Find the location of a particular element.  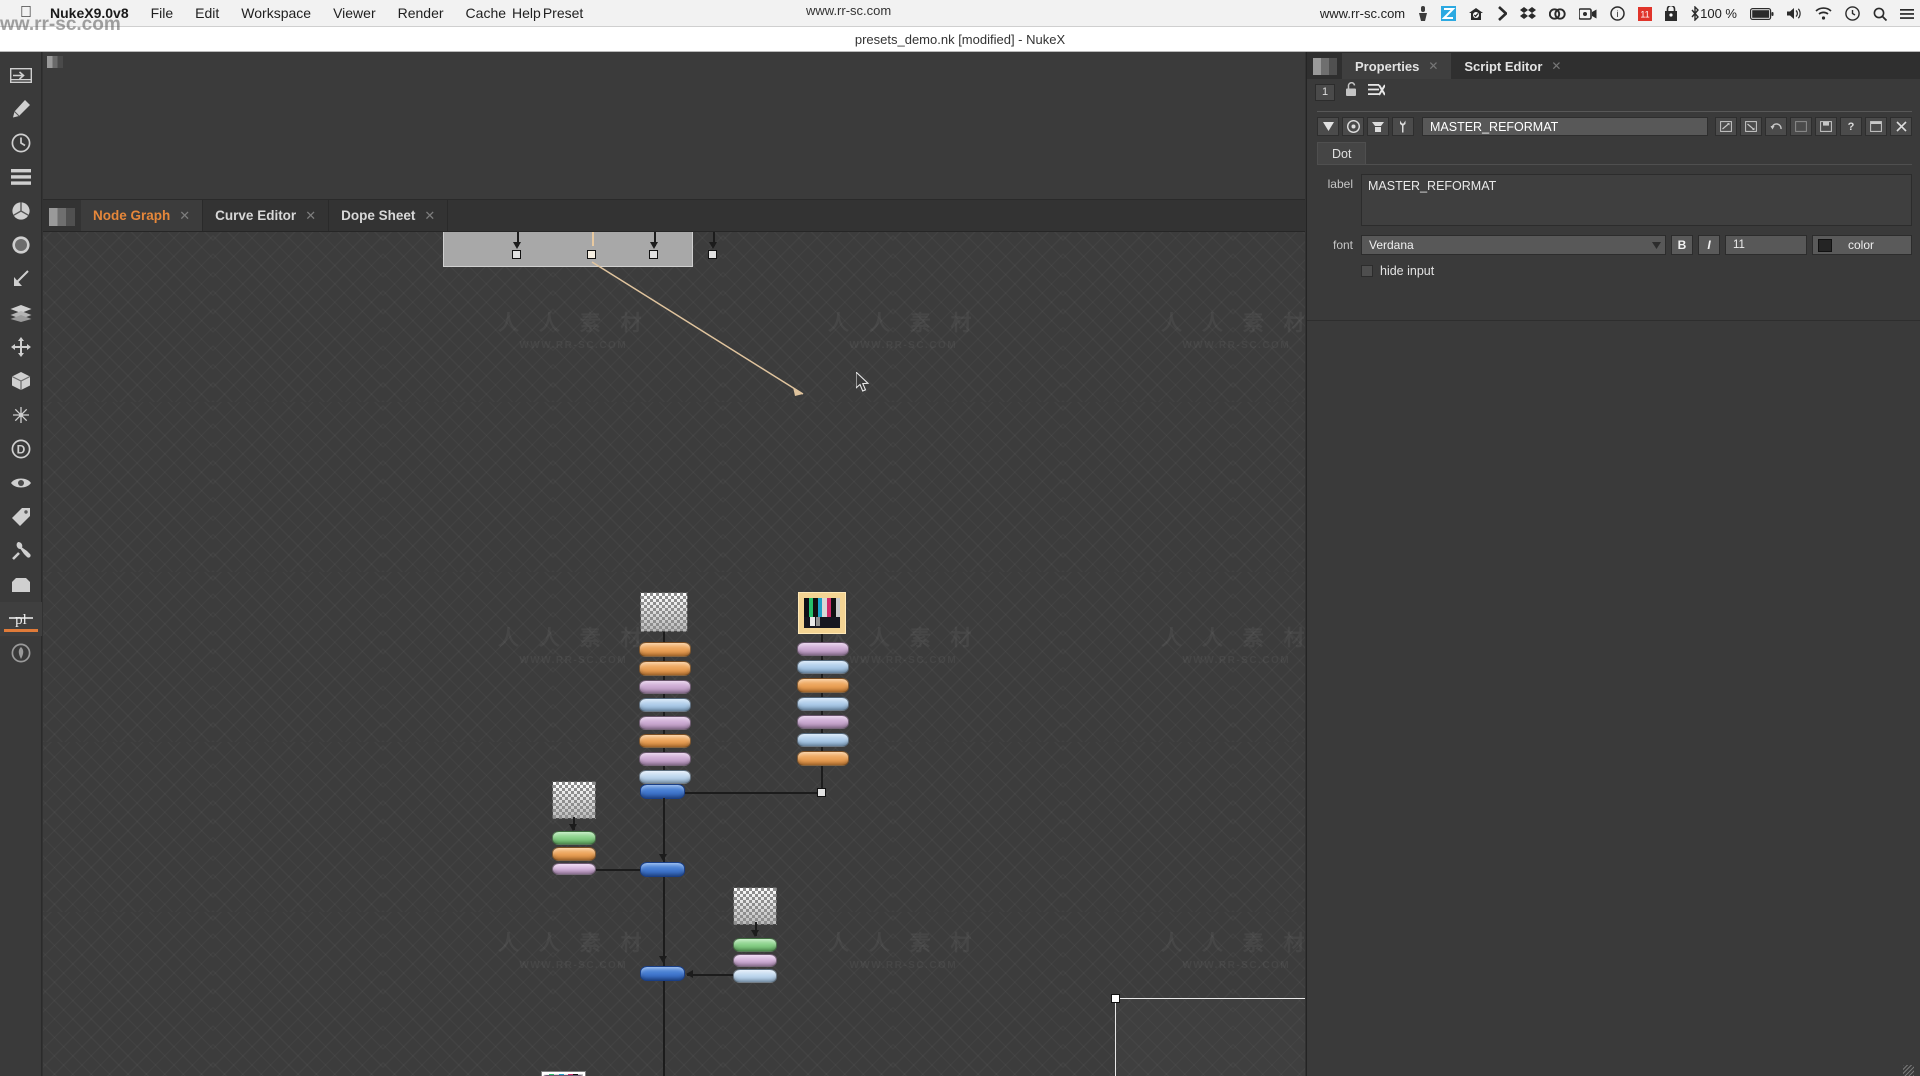

node-icon is located at coordinates (1378, 126).